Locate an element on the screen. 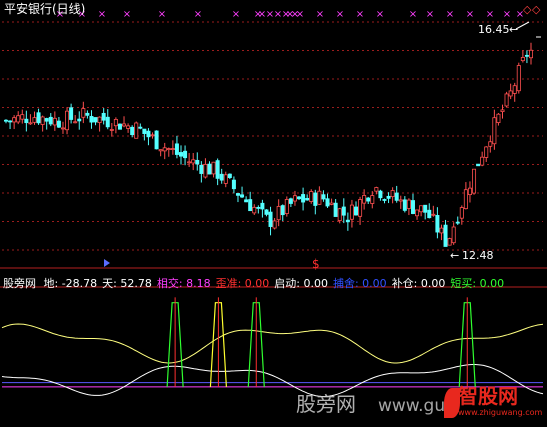  readout-6: 补仓: 0.00 is located at coordinates (418, 283).